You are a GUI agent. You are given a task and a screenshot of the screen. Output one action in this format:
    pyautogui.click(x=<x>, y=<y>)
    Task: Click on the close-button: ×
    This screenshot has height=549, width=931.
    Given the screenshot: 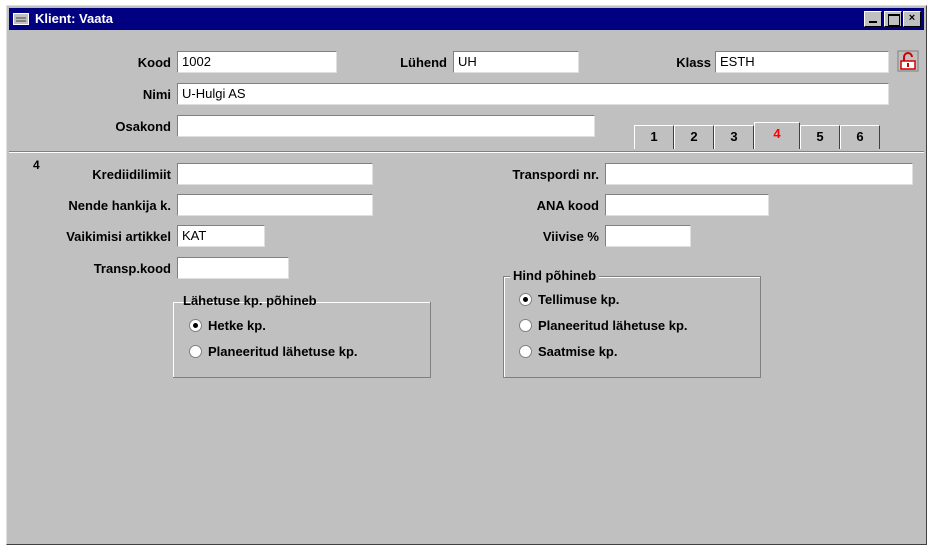 What is the action you would take?
    pyautogui.click(x=912, y=19)
    